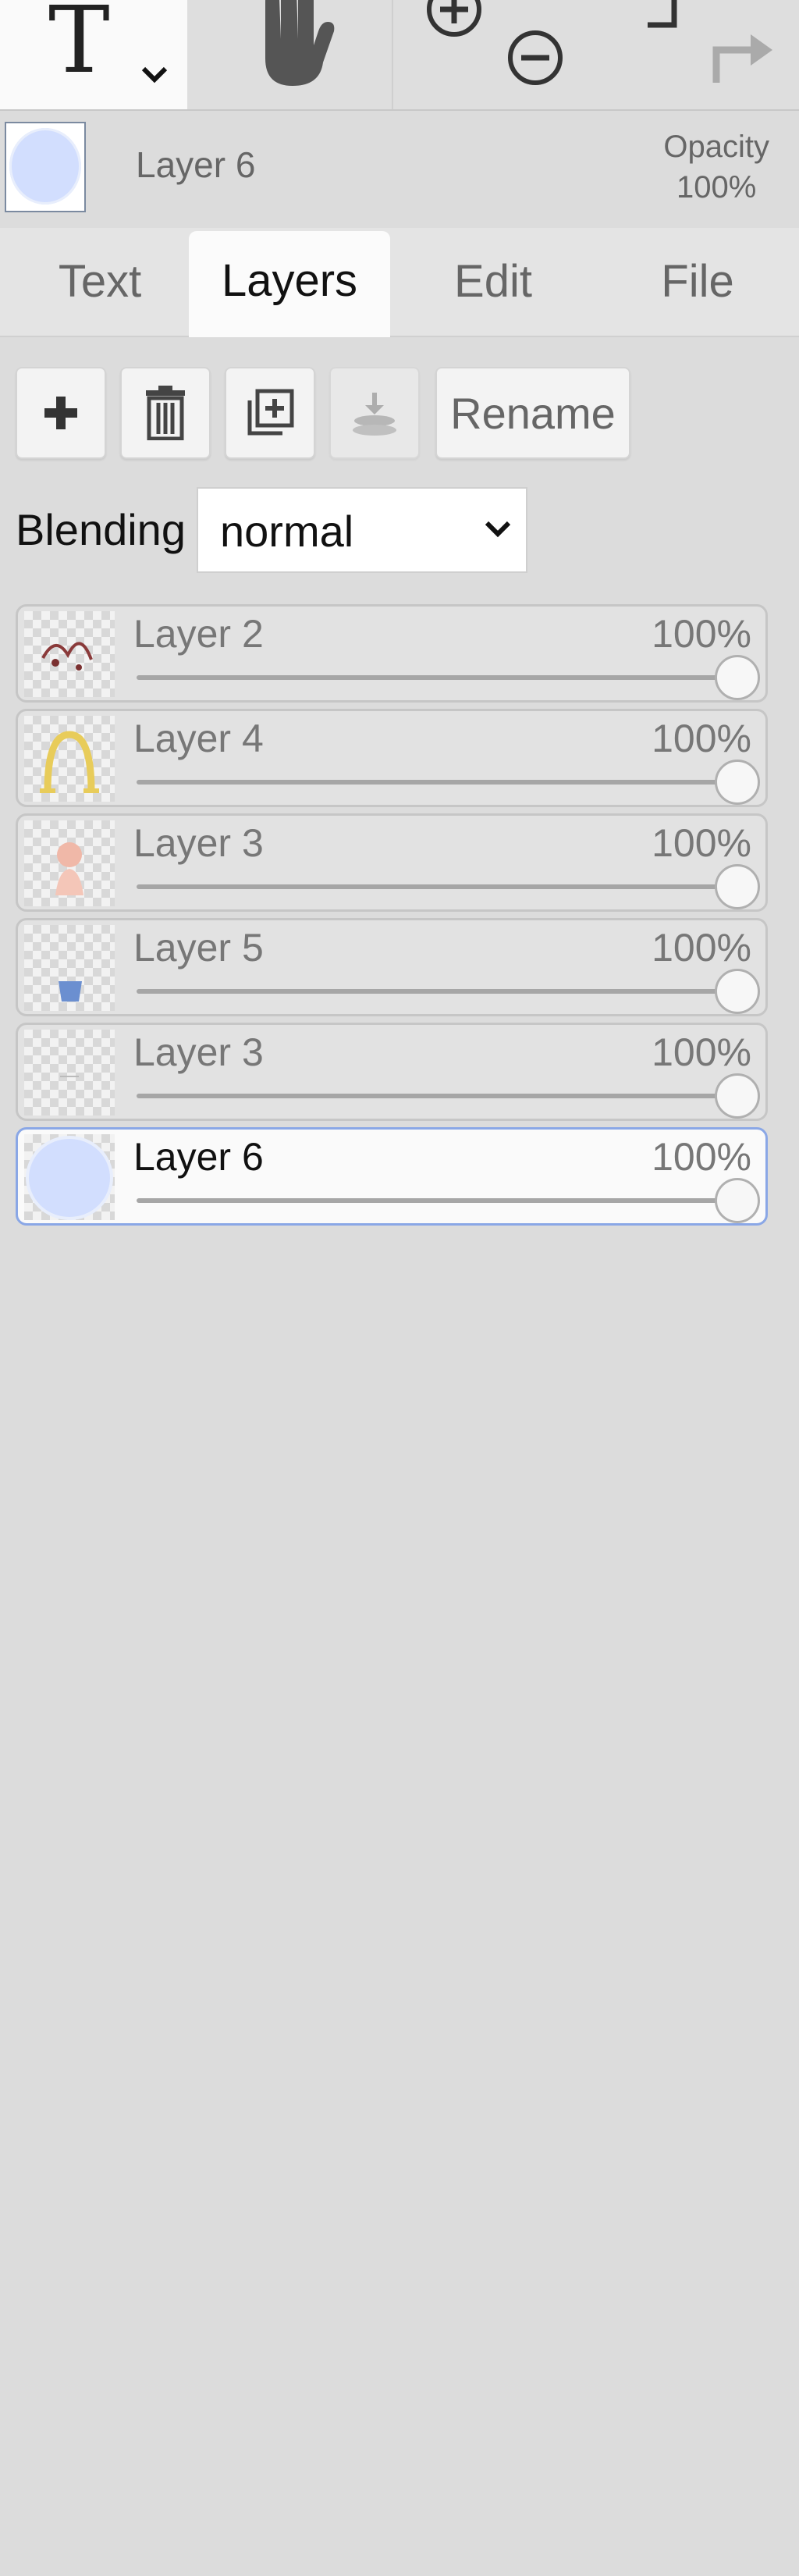 Image resolution: width=799 pixels, height=2576 pixels. I want to click on trash-icon, so click(165, 413).